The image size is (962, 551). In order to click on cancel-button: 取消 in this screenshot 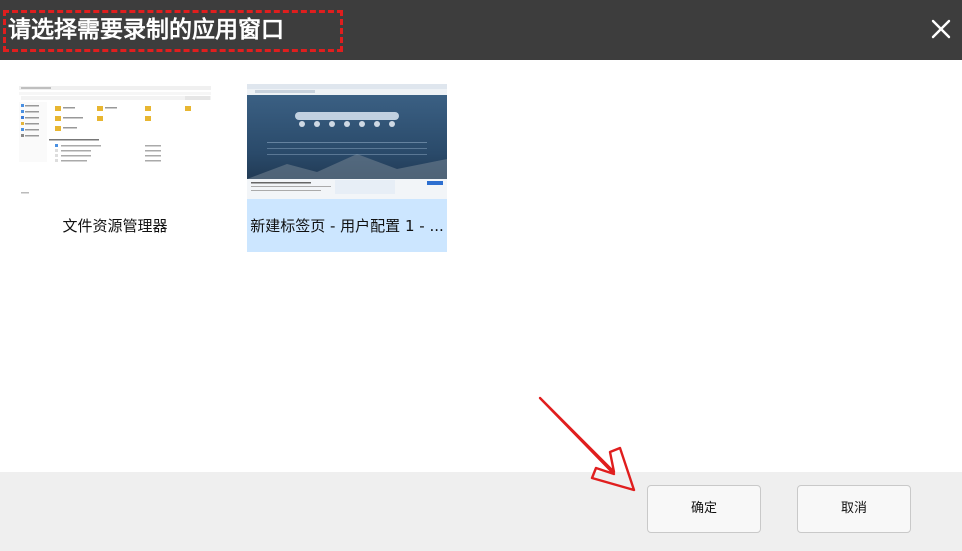, I will do `click(854, 509)`.